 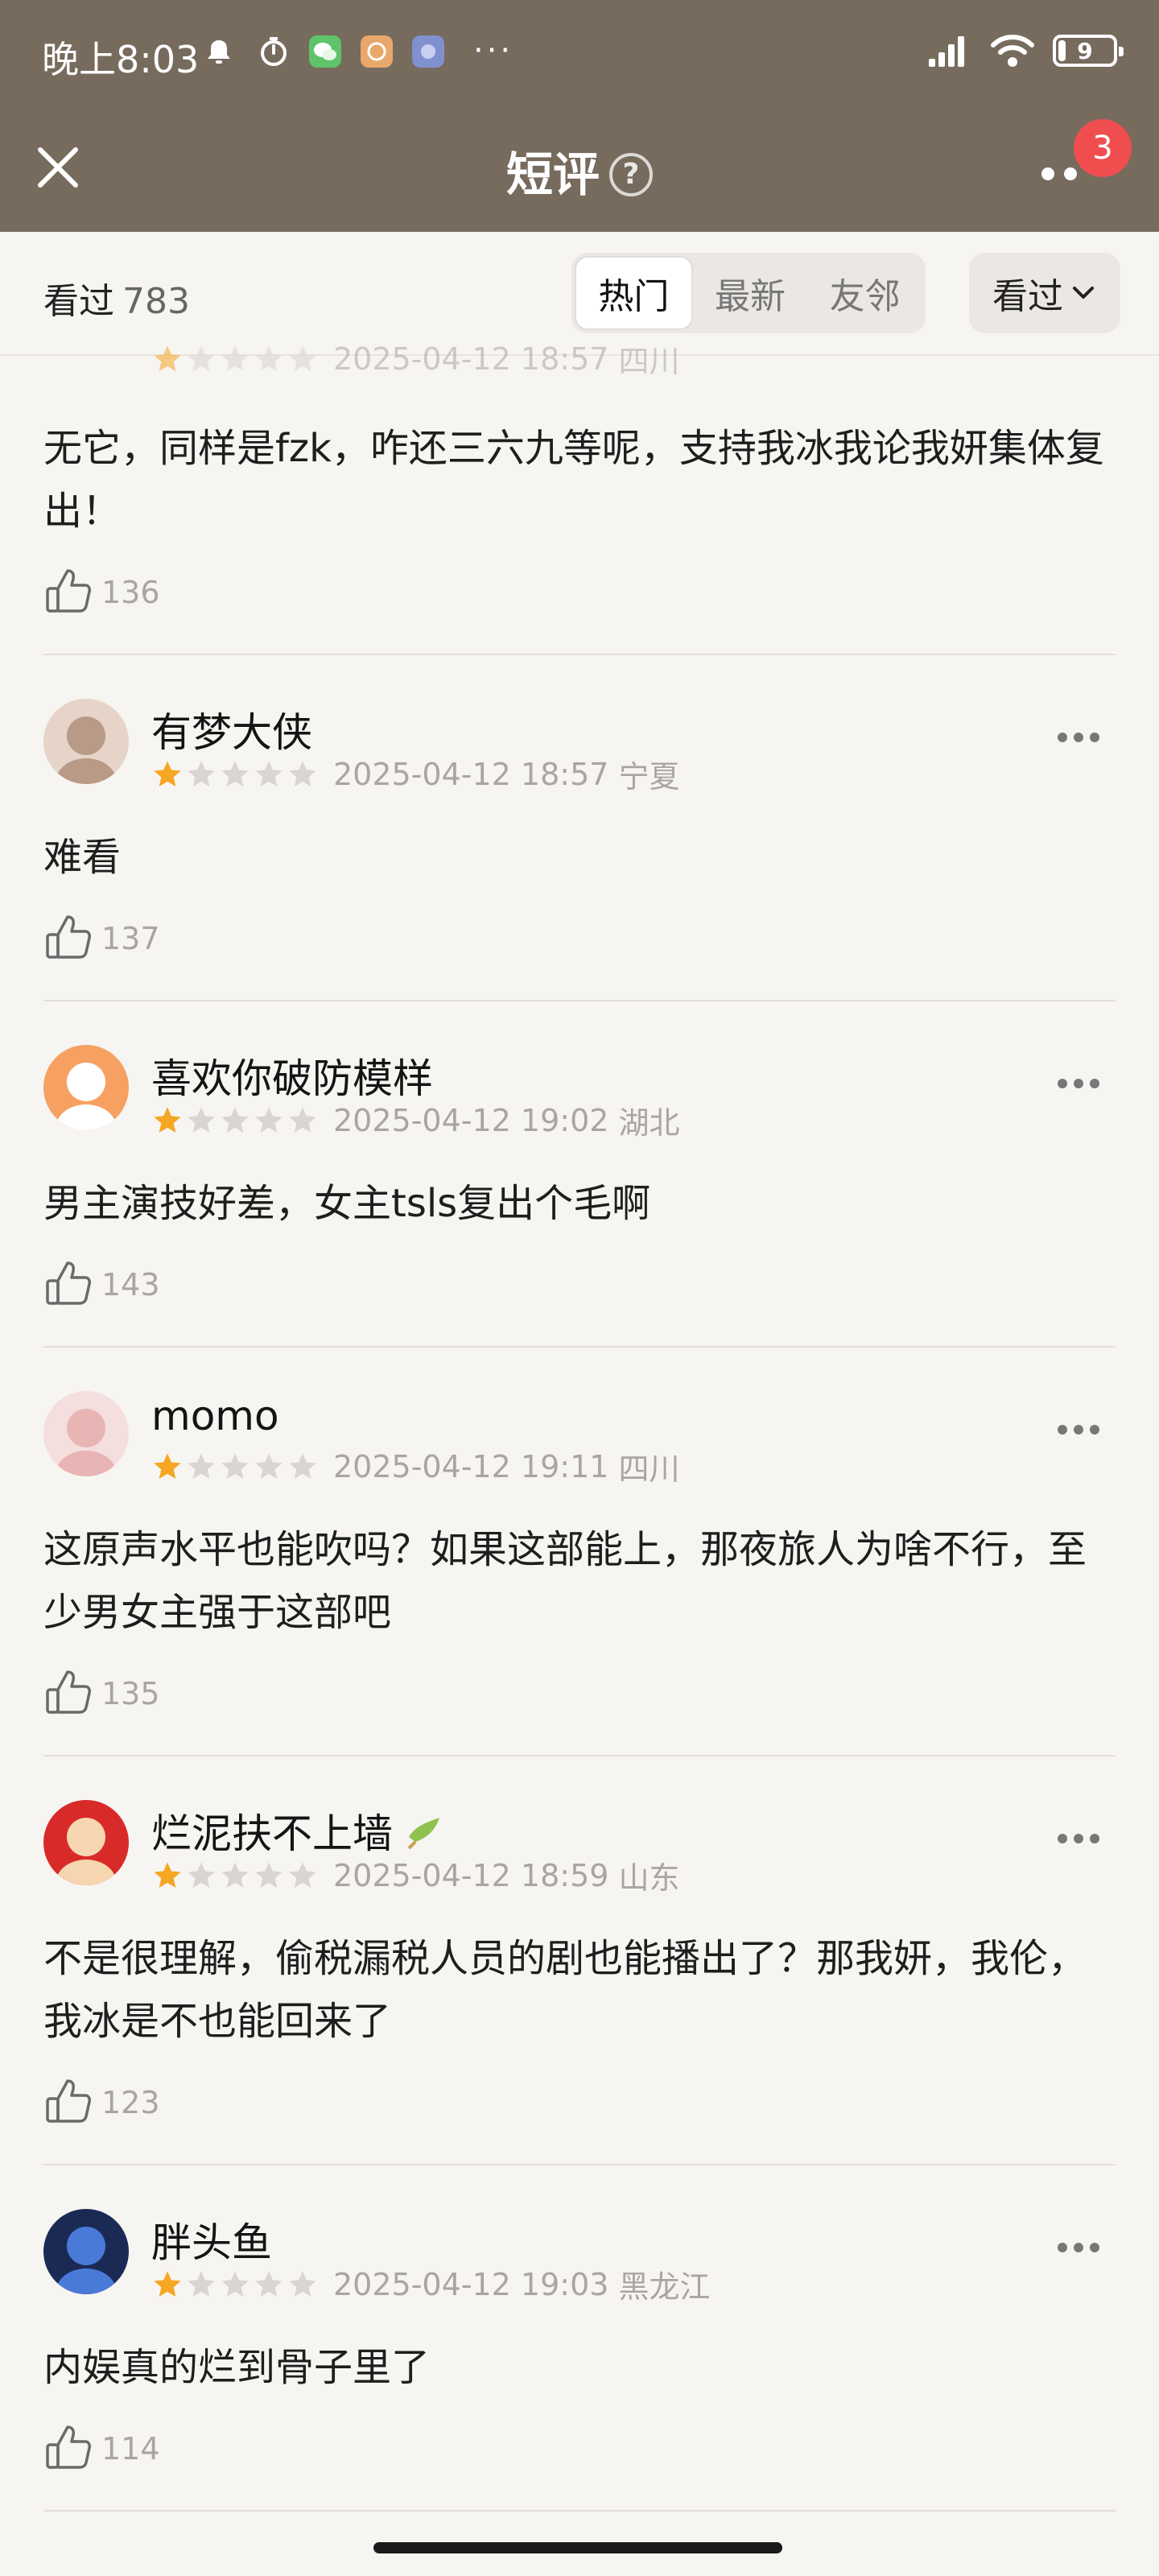 I want to click on system-indicators: 9, so click(x=1025, y=51).